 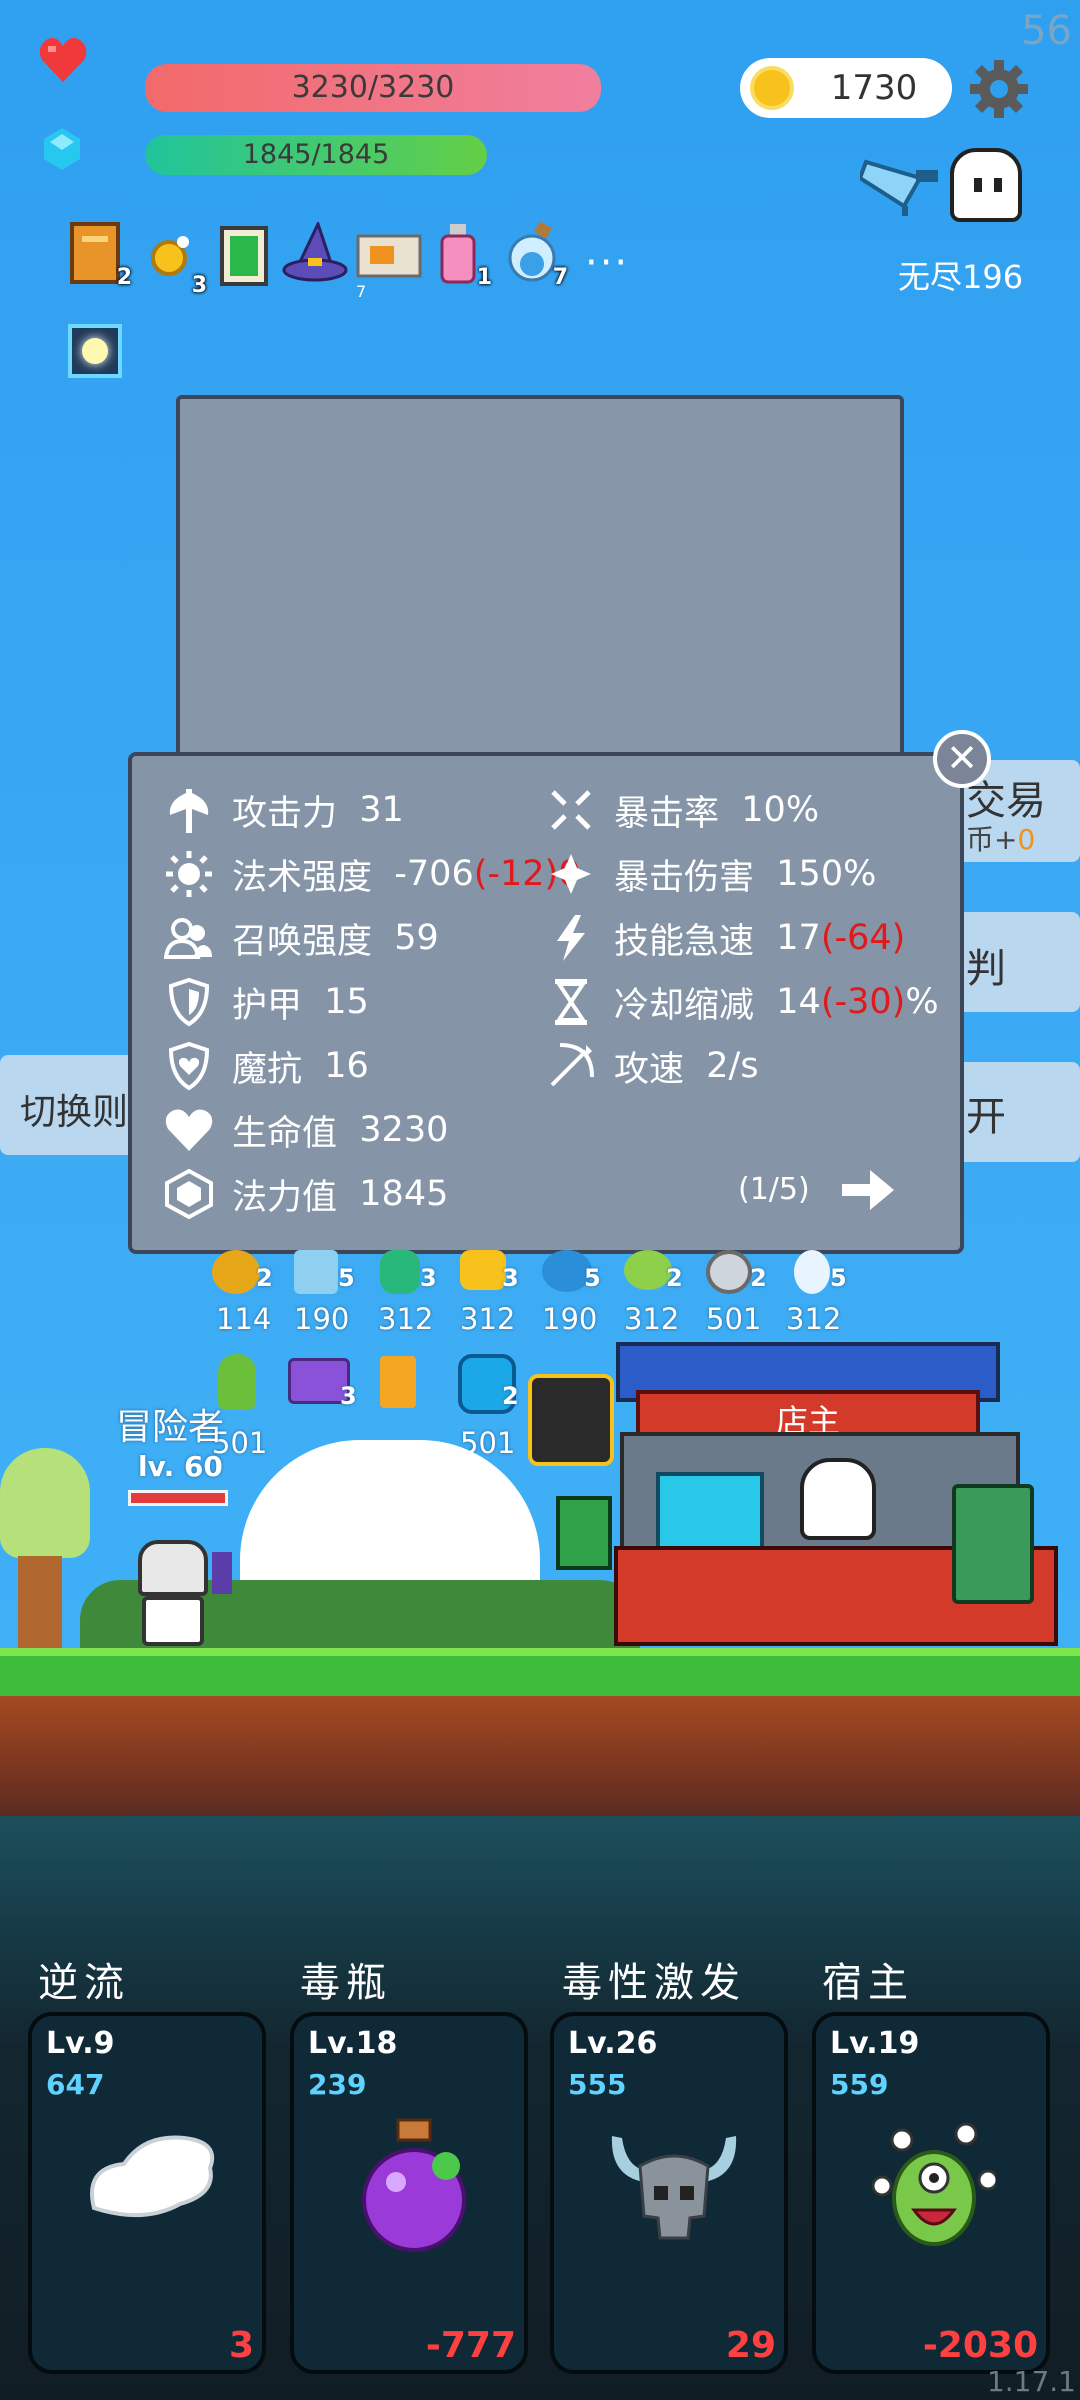 I want to click on shop-awning: 店主, so click(x=808, y=1415).